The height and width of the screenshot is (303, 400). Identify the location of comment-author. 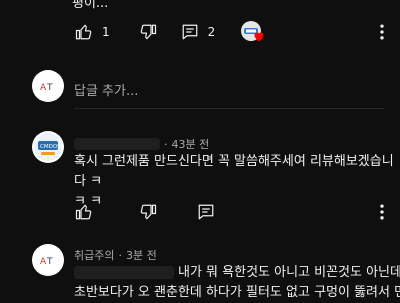
(117, 144).